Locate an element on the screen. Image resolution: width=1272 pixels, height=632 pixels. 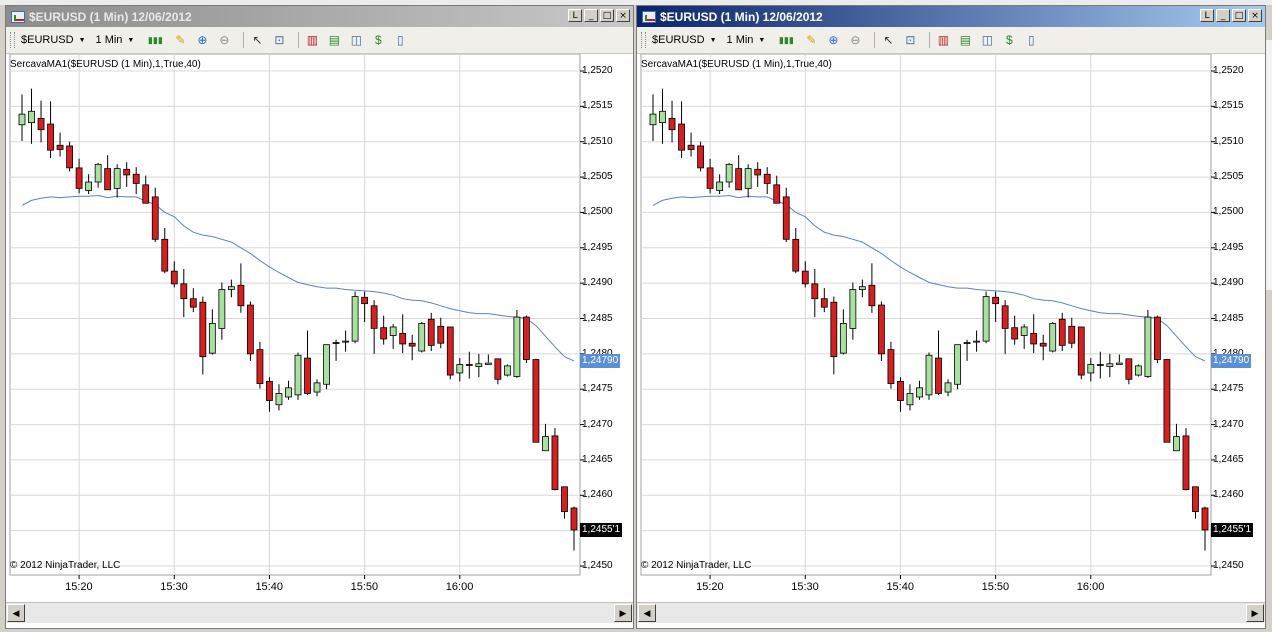
y-tick-label: 1,2515 is located at coordinates (597, 106).